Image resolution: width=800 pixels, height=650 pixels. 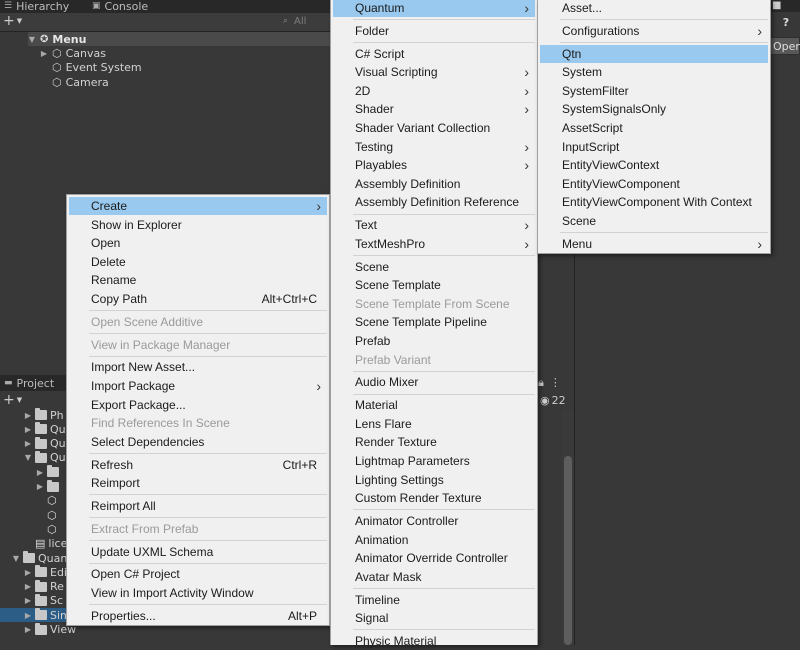 I want to click on project-scrollbar-thumb, so click(x=568, y=550).